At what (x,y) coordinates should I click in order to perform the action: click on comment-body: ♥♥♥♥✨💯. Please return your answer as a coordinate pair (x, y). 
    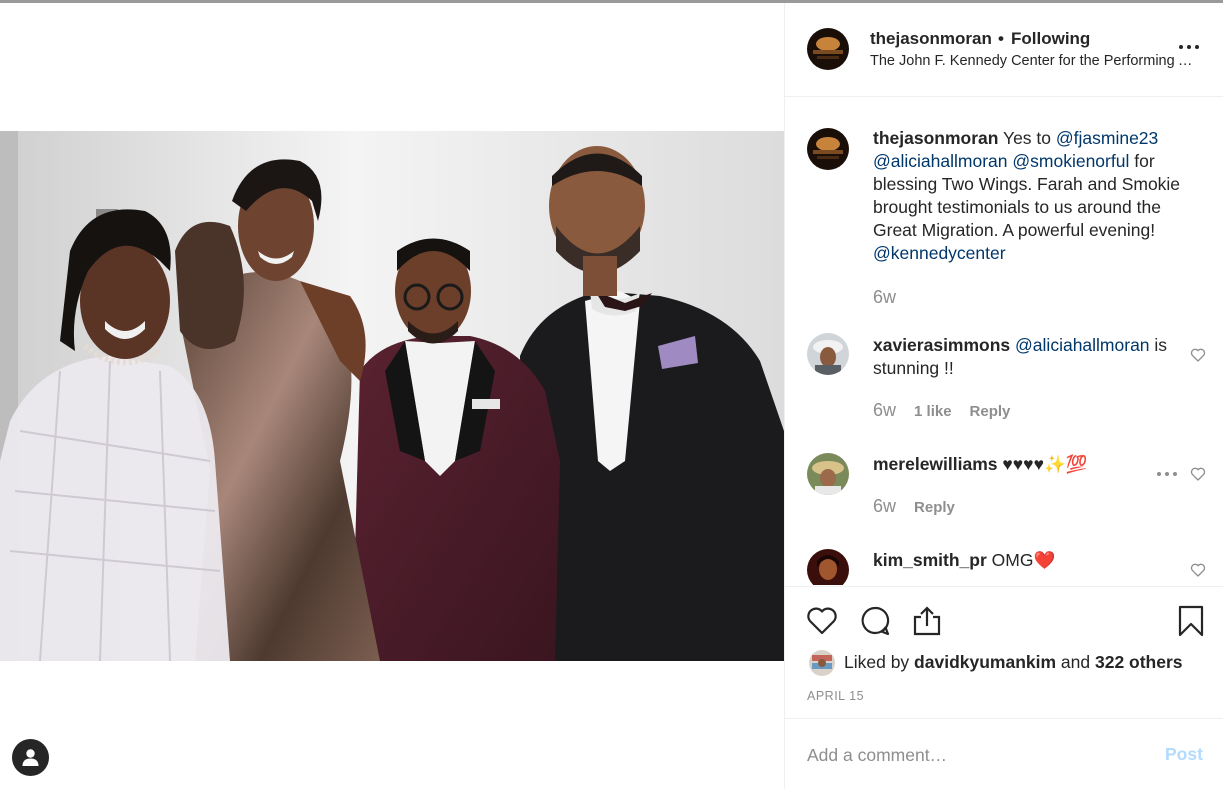
    Looking at the image, I should click on (1042, 464).